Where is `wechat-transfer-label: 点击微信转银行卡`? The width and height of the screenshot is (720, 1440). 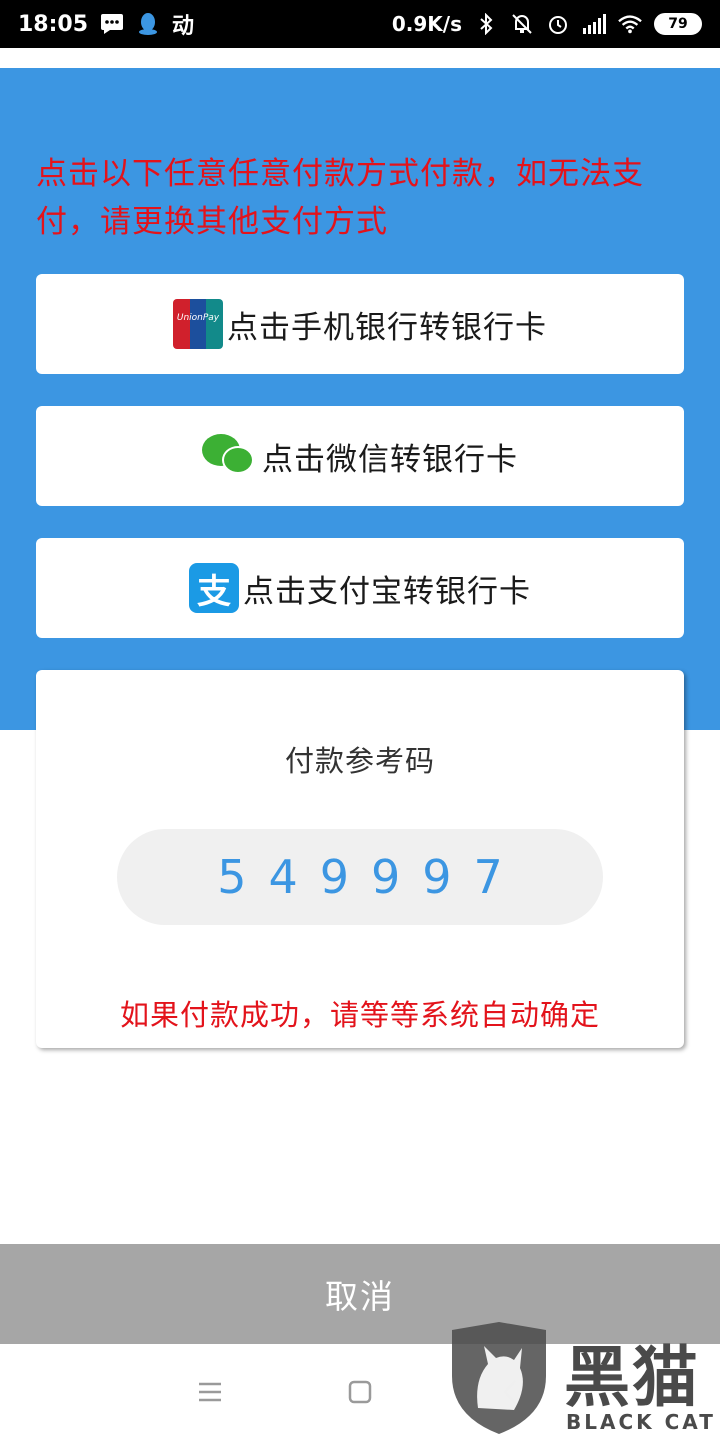 wechat-transfer-label: 点击微信转银行卡 is located at coordinates (390, 459).